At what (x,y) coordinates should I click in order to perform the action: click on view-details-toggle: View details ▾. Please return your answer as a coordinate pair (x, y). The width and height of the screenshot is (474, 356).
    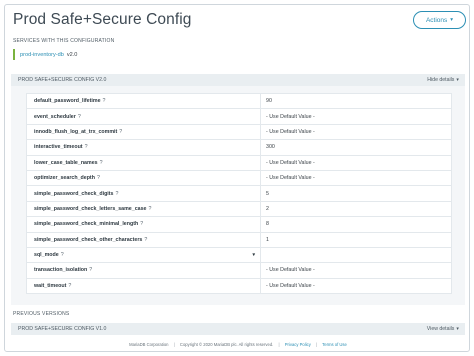
    Looking at the image, I should click on (443, 329).